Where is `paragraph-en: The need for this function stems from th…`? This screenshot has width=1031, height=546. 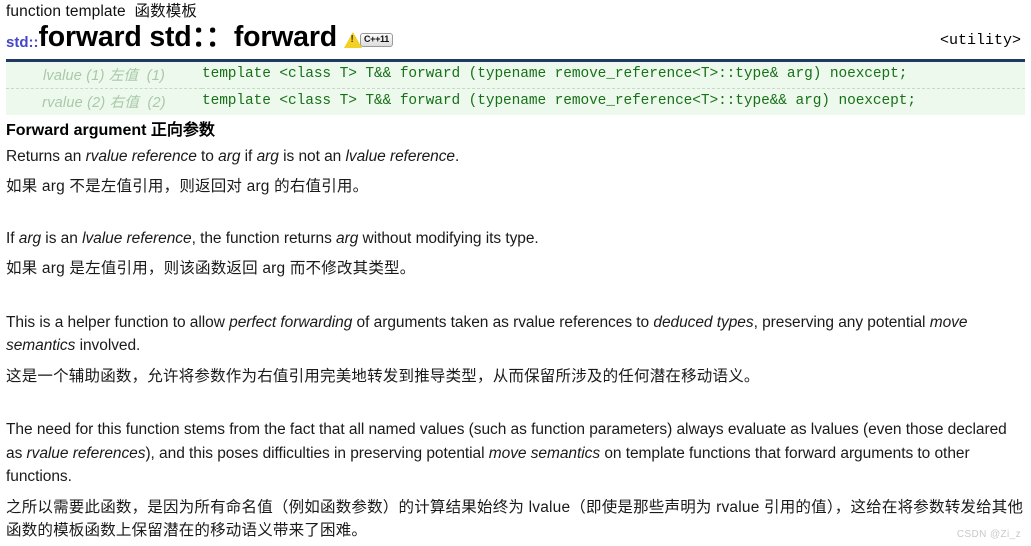 paragraph-en: The need for this function stems from th… is located at coordinates (506, 453).